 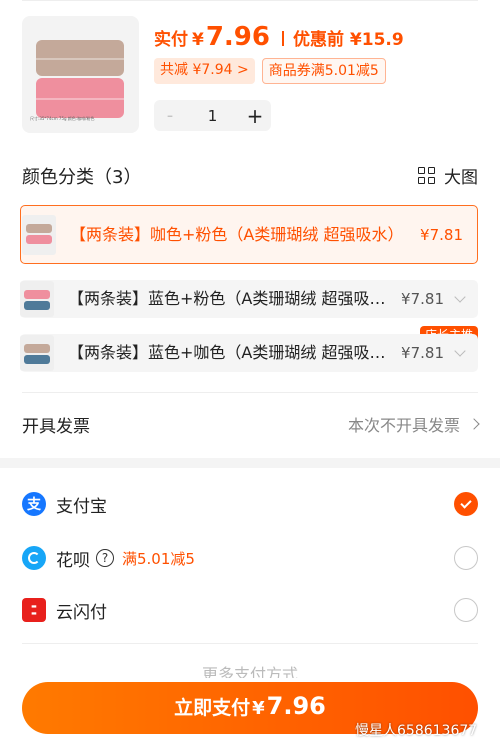 I want to click on section-gap, so click(x=250, y=463).